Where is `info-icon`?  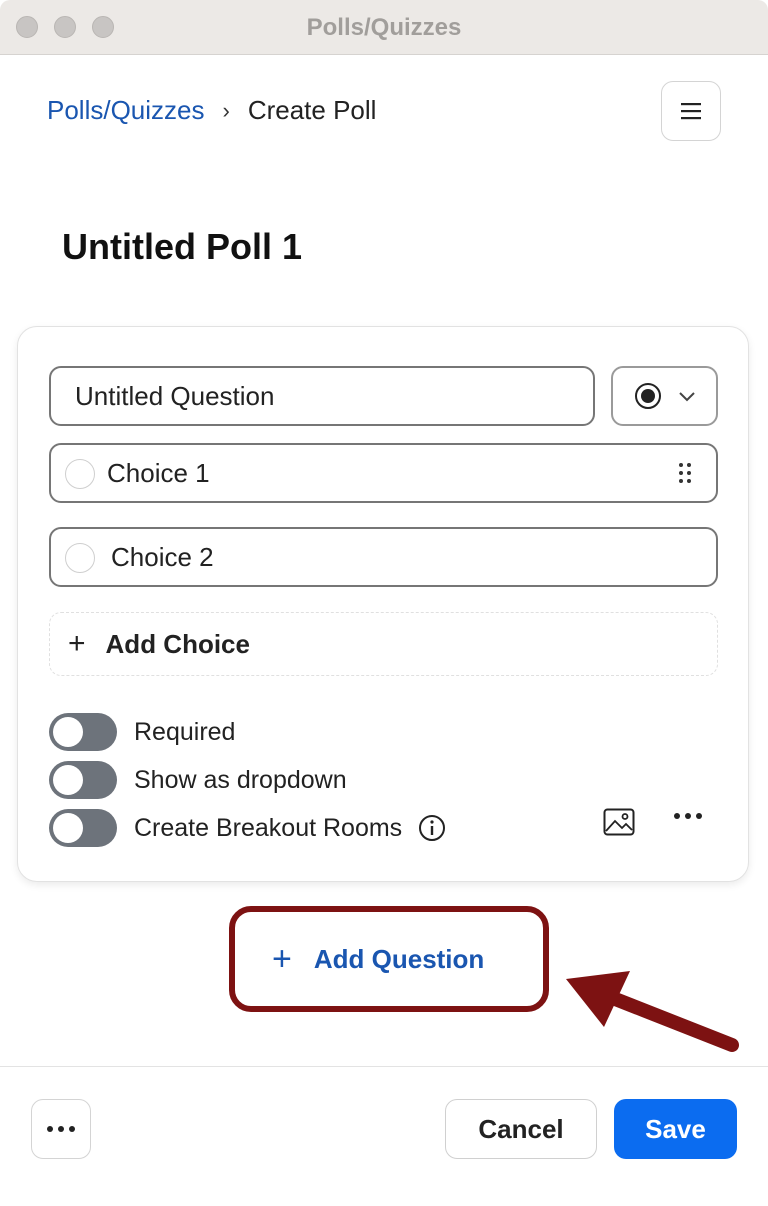
info-icon is located at coordinates (432, 828).